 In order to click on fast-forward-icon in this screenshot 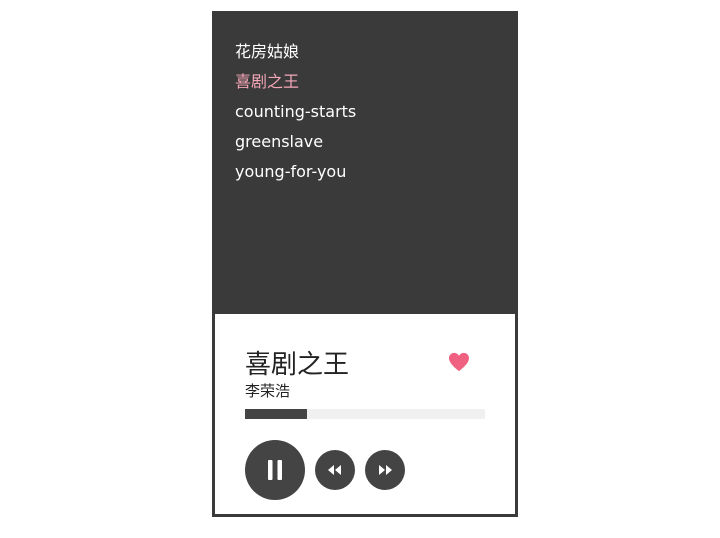, I will do `click(385, 470)`.